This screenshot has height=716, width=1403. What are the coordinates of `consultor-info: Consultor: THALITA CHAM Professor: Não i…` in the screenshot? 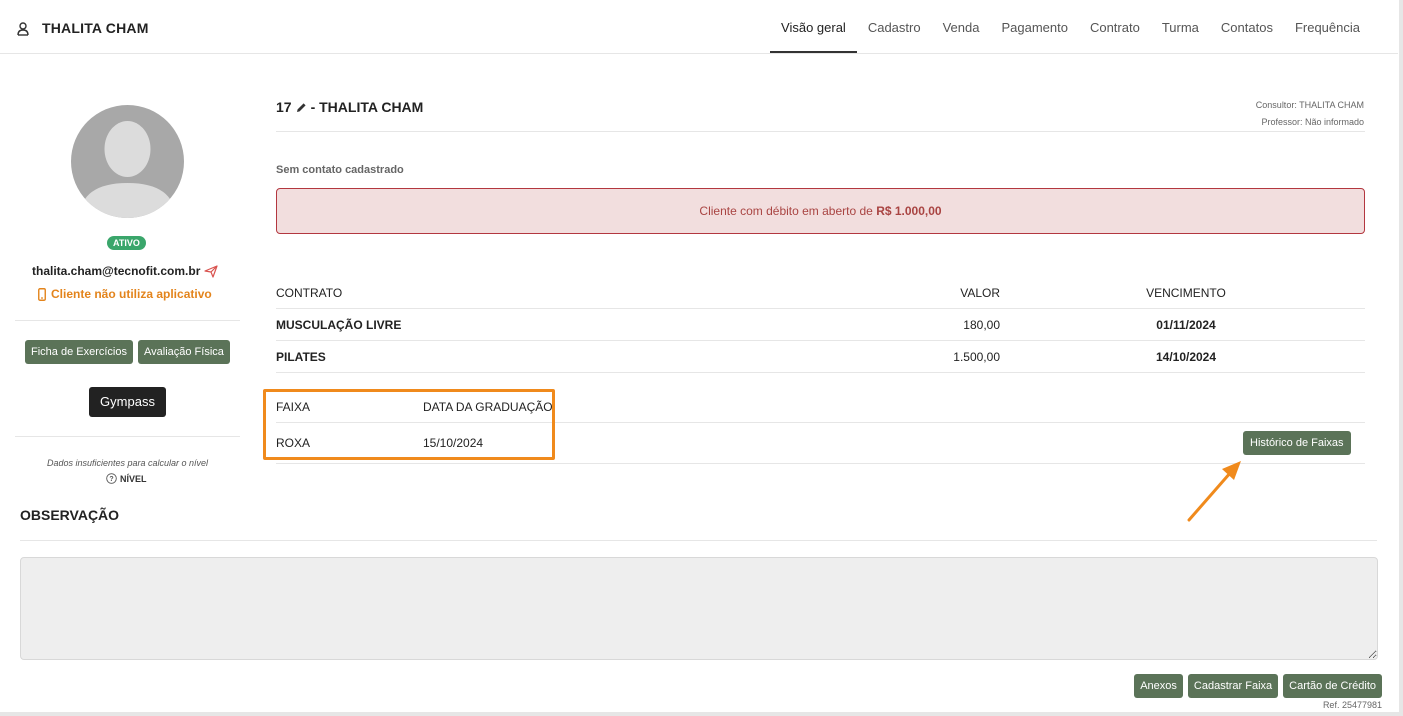 It's located at (1310, 114).